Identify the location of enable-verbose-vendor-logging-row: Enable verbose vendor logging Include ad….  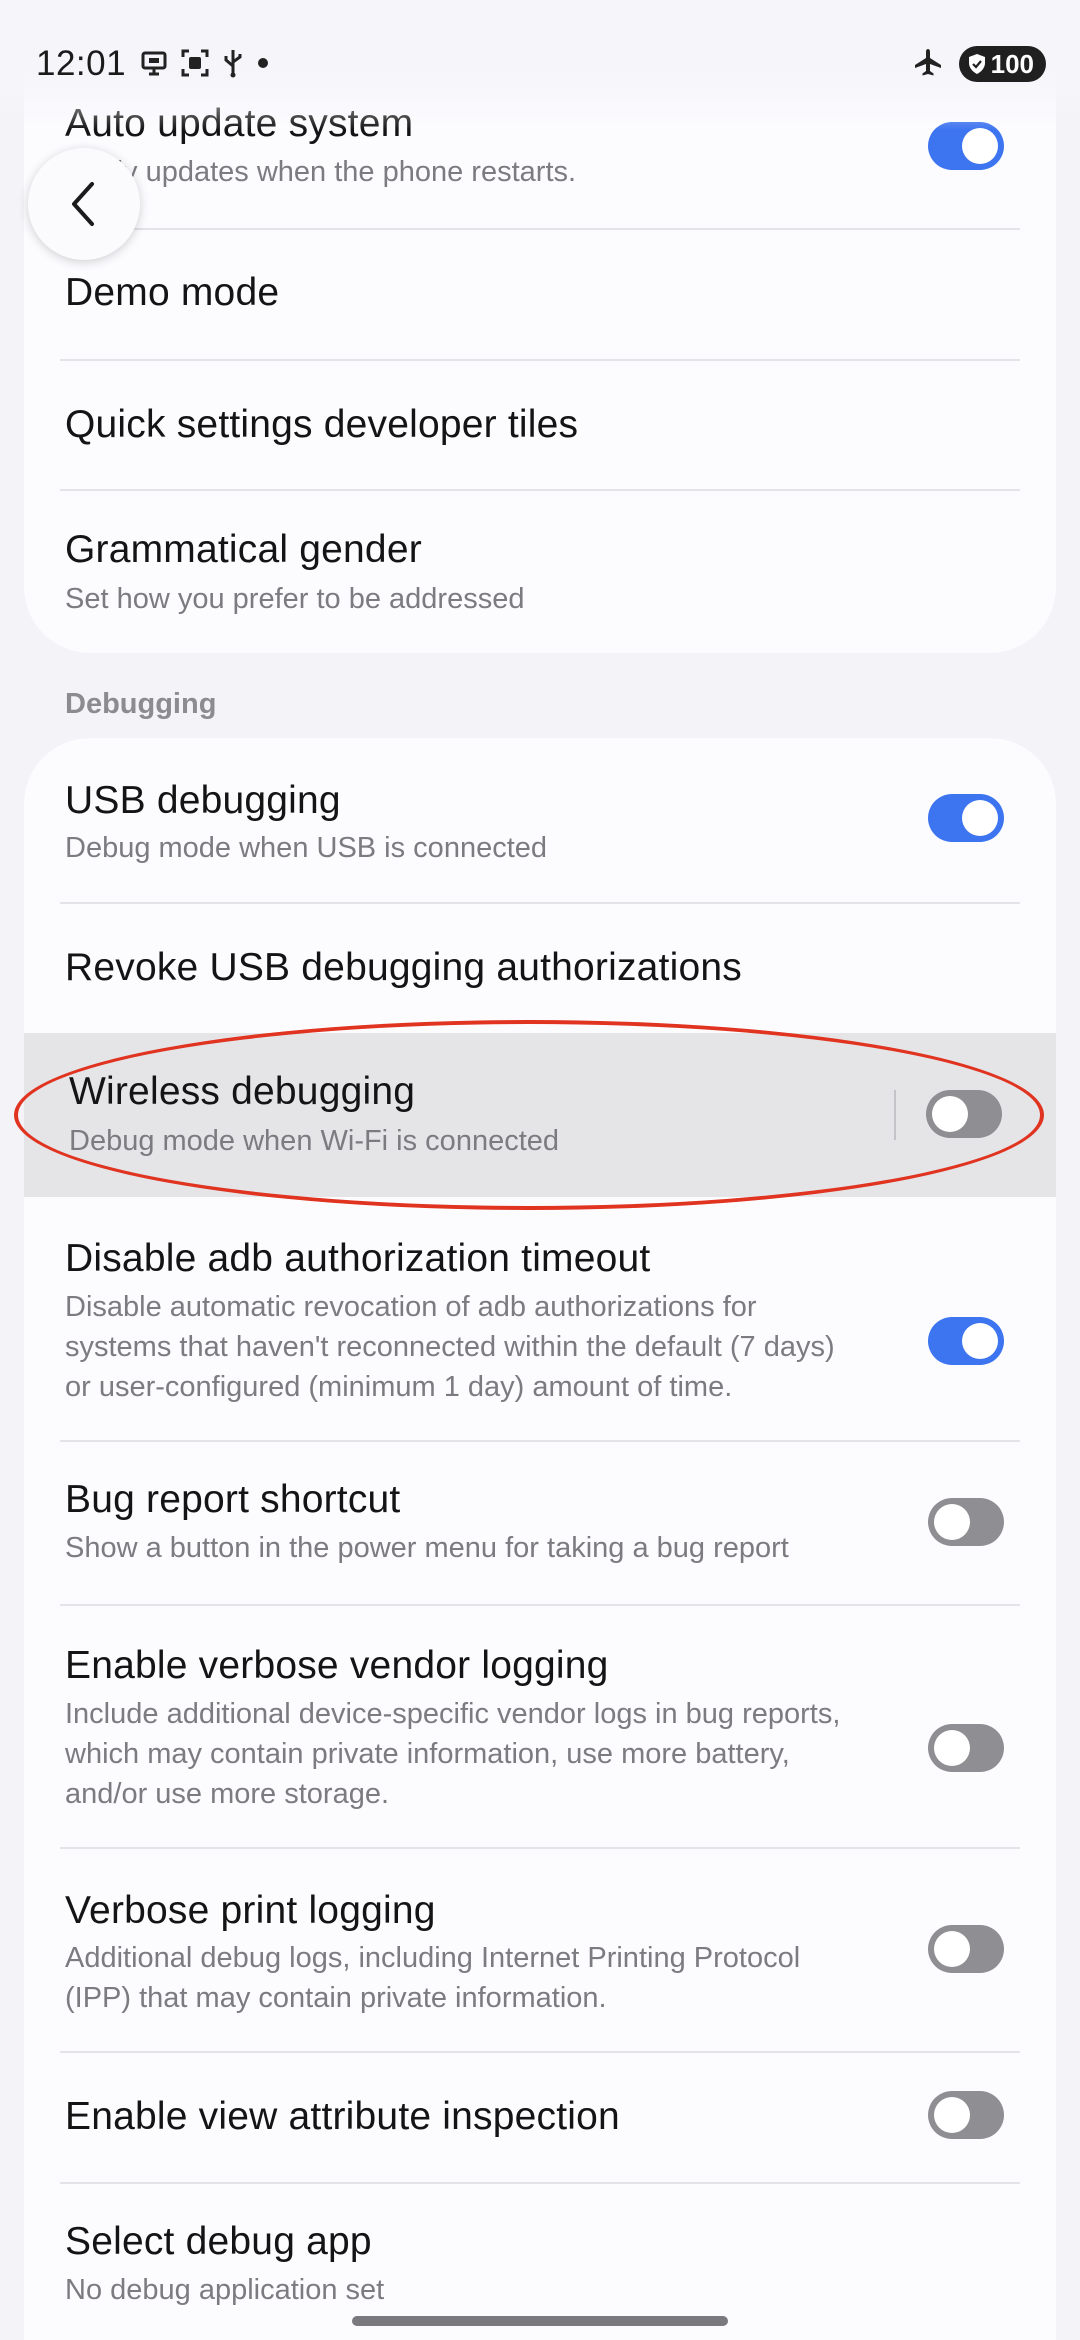
(540, 1726).